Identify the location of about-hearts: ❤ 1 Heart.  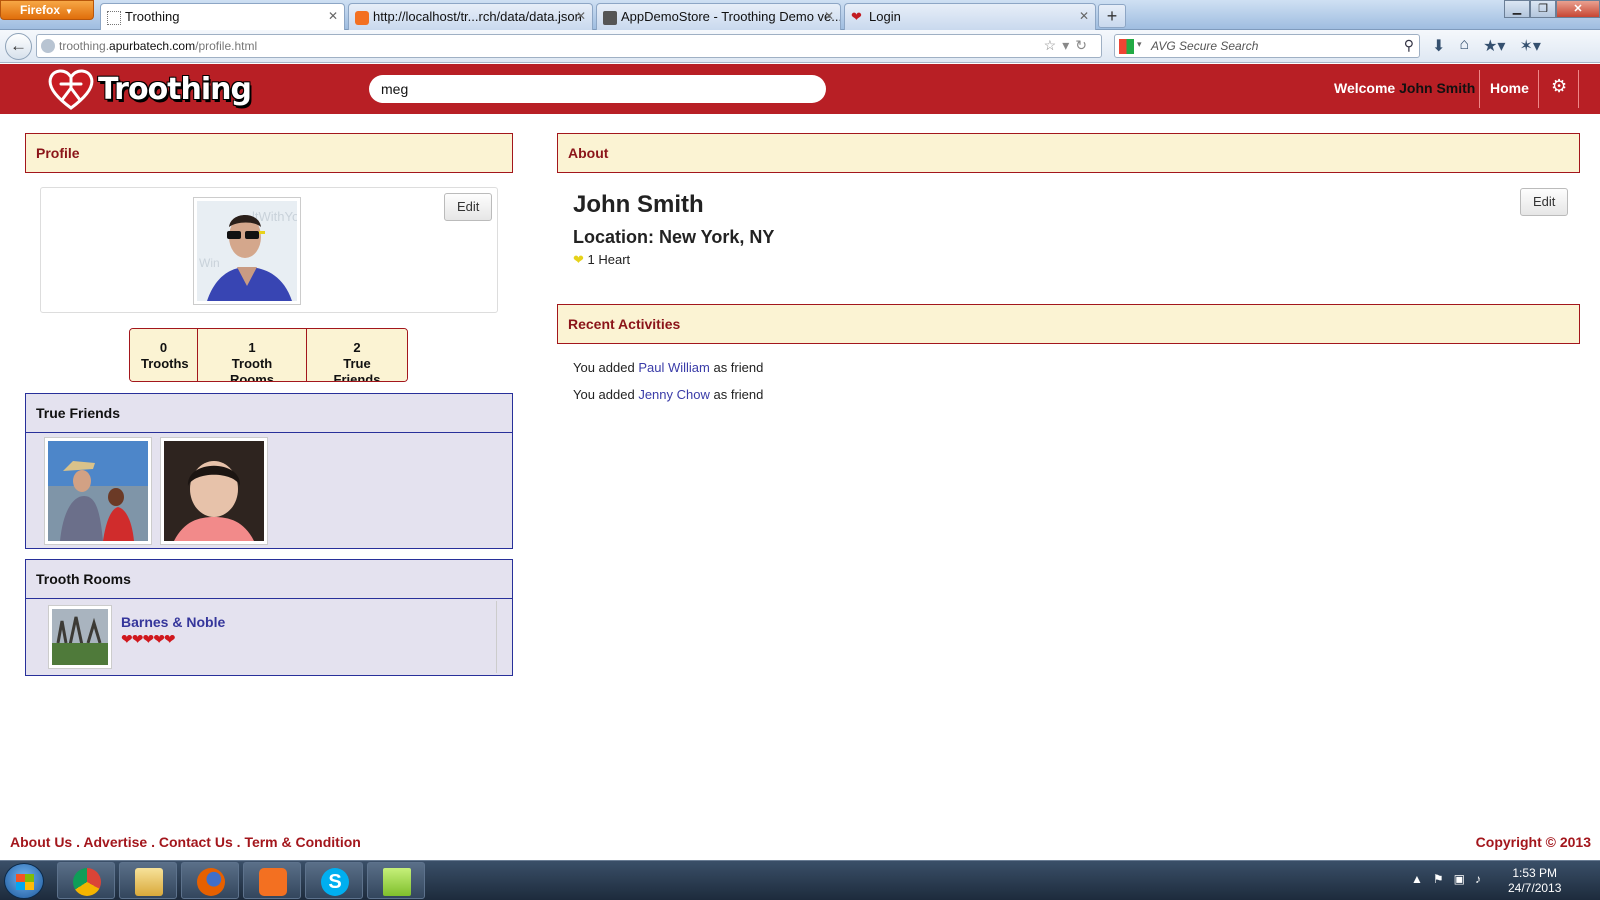
(601, 260).